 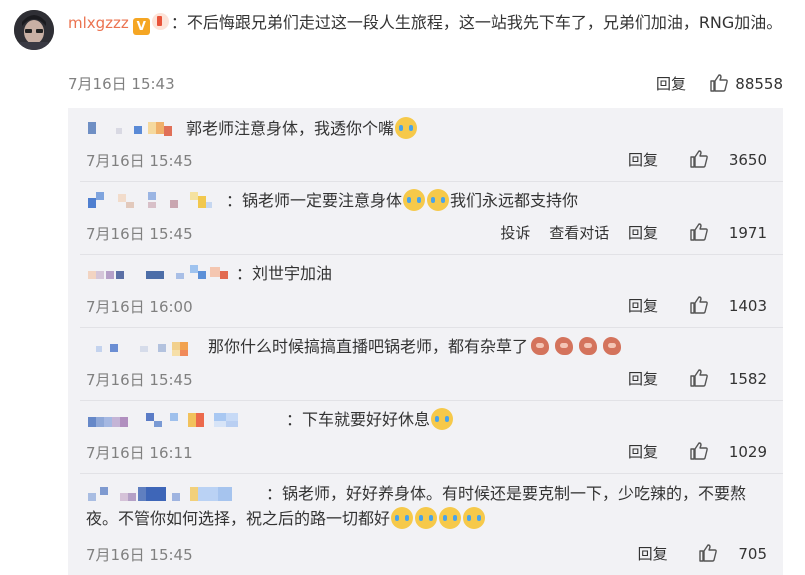 I want to click on reply-body: ：刘世宇加油, so click(x=284, y=273).